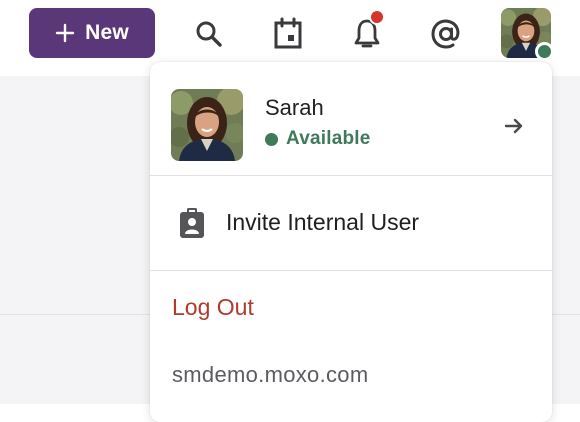 The width and height of the screenshot is (580, 422). I want to click on notification-badge, so click(377, 17).